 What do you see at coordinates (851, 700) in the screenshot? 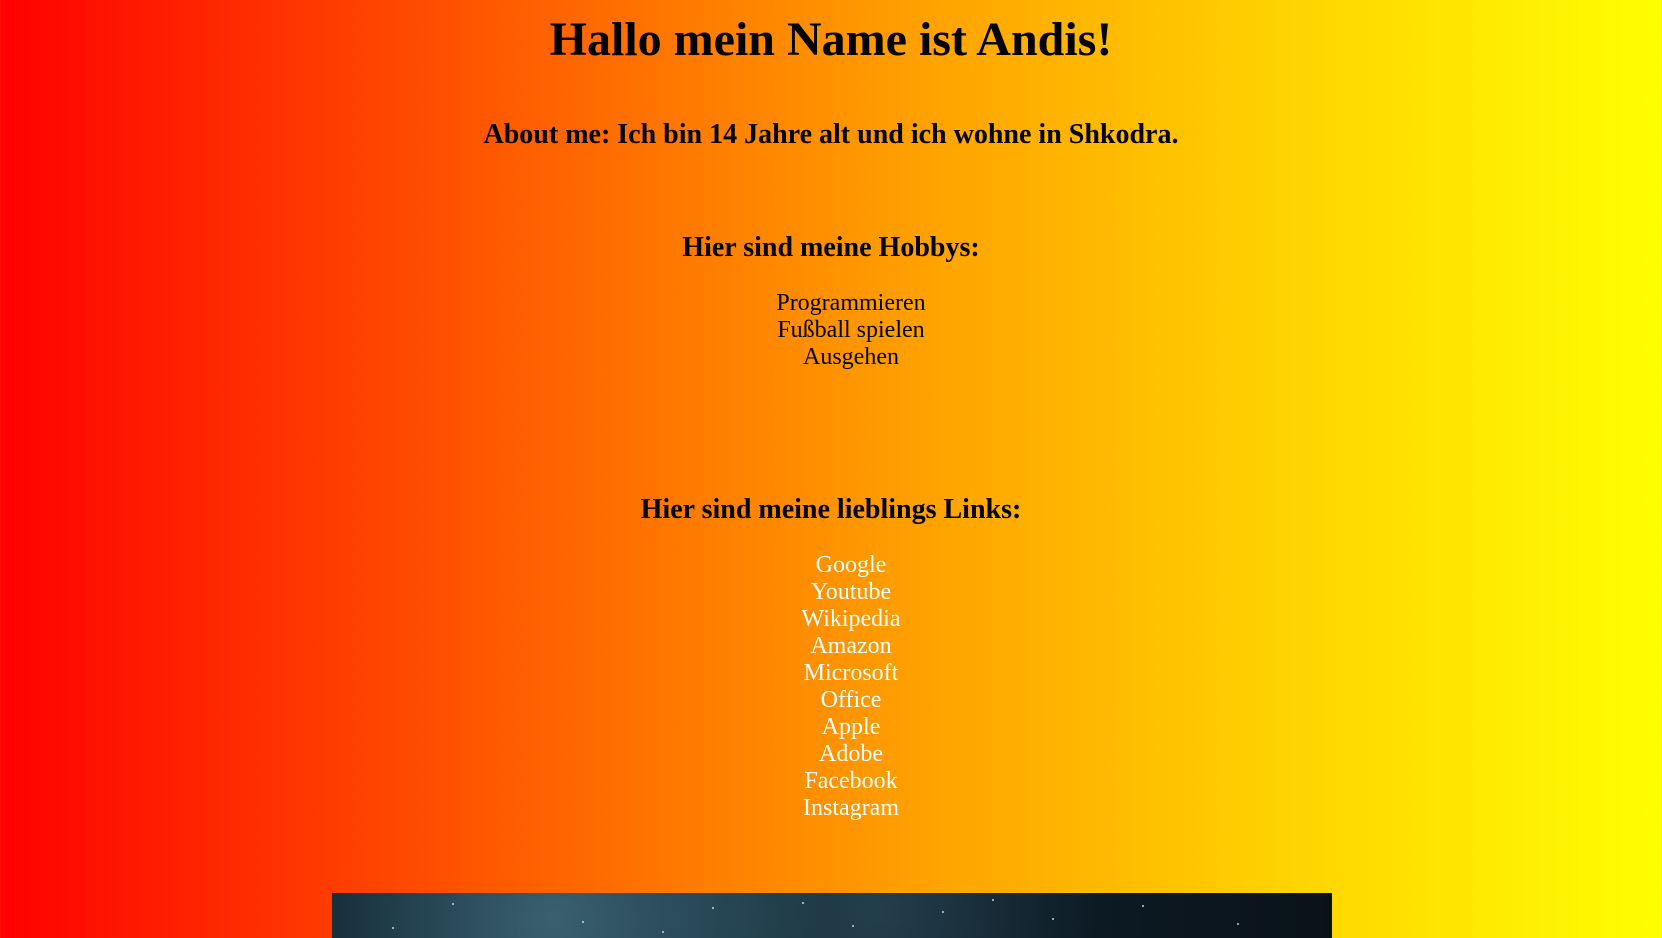
I see `link-office: Office` at bounding box center [851, 700].